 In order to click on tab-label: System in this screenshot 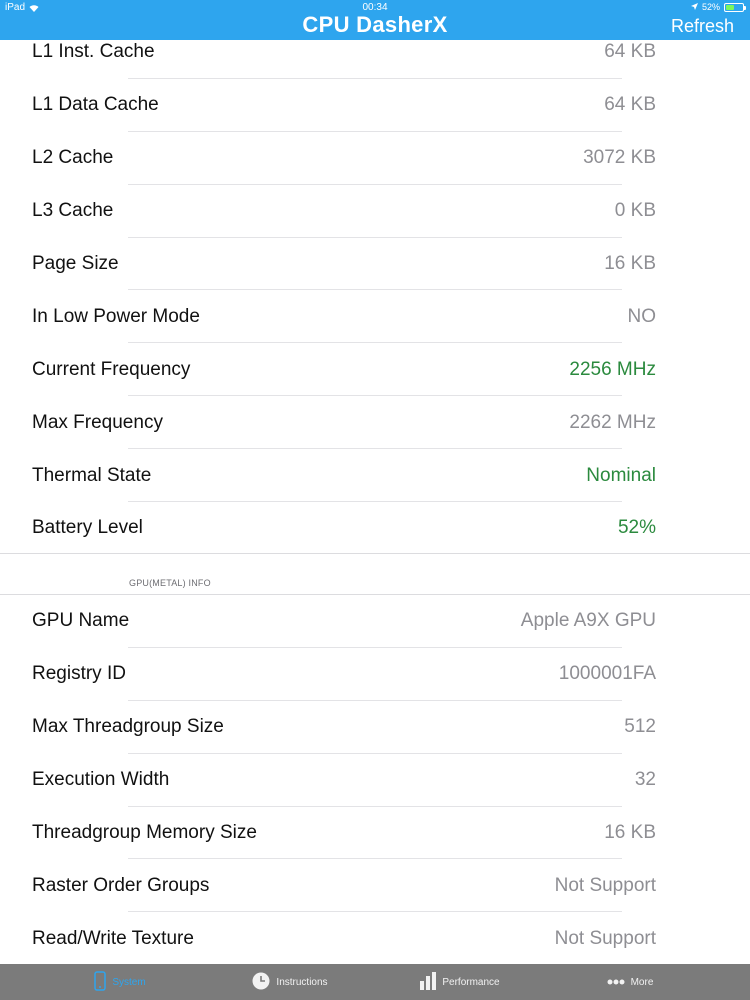, I will do `click(129, 982)`.